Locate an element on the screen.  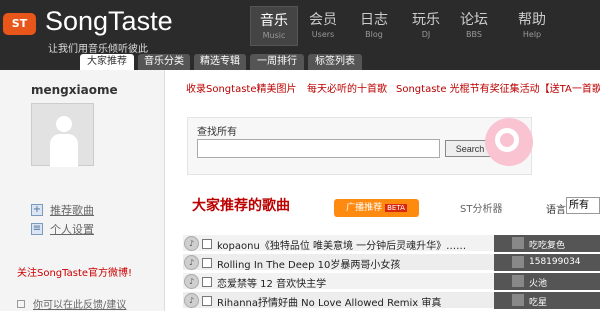
notice-link-images: 收录Songtaste精美图片 is located at coordinates (241, 87).